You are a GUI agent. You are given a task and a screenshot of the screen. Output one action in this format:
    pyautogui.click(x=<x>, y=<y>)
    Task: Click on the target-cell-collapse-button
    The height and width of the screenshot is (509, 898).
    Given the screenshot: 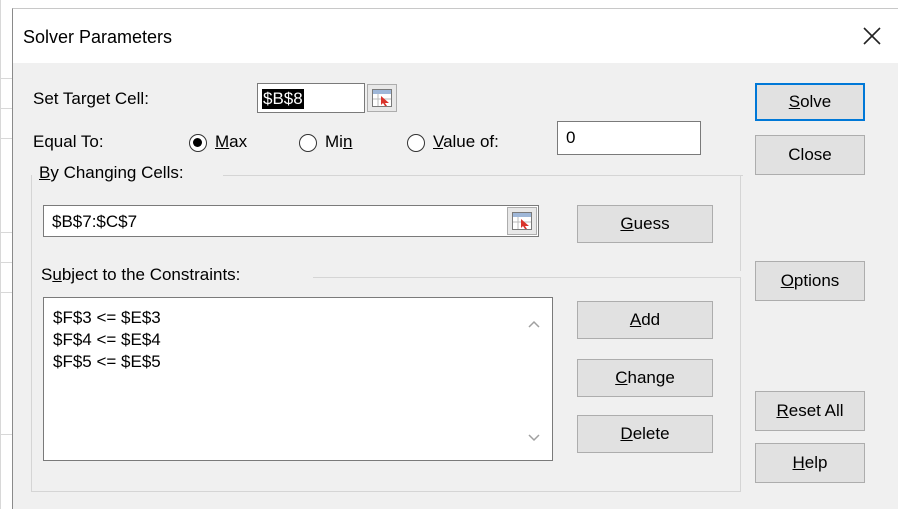 What is the action you would take?
    pyautogui.click(x=382, y=98)
    